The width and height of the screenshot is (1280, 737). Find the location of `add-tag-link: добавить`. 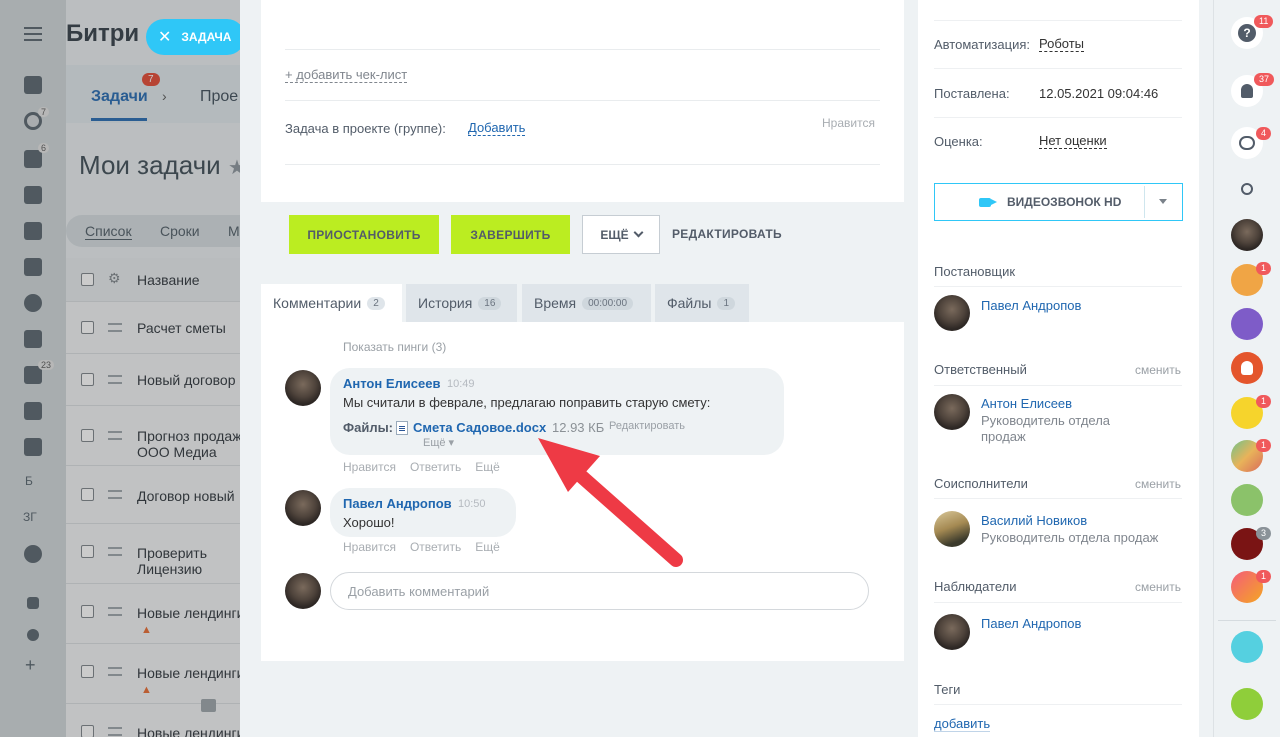

add-tag-link: добавить is located at coordinates (962, 724).